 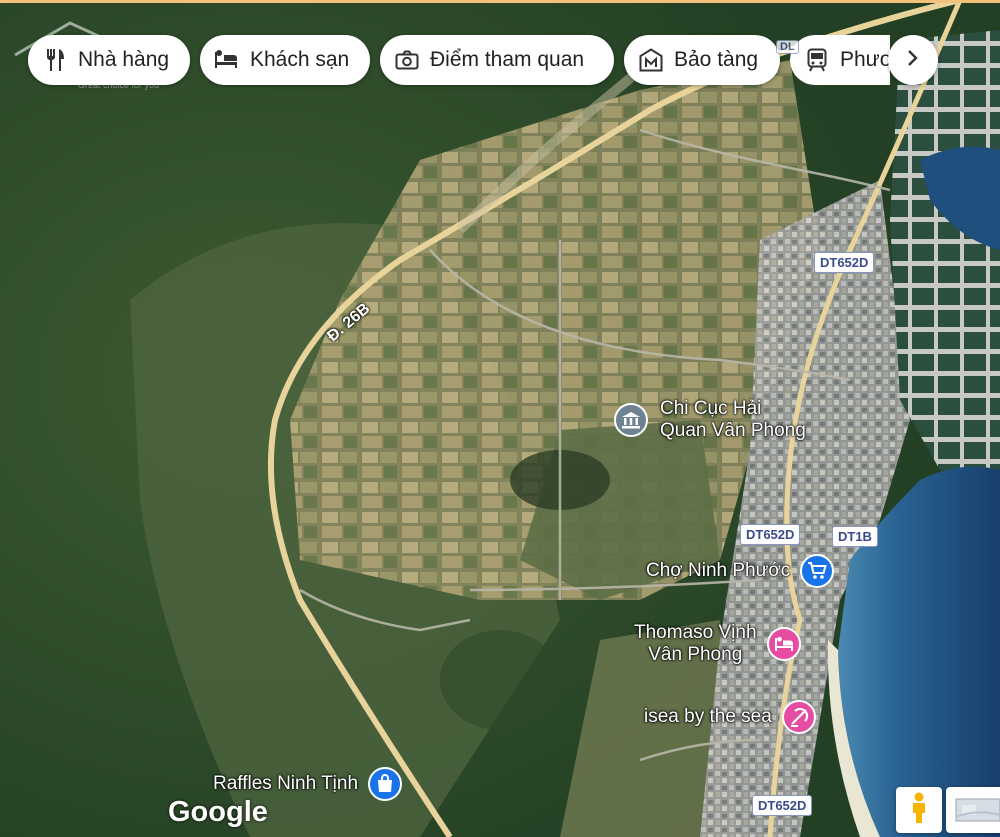 What do you see at coordinates (218, 812) in the screenshot?
I see `google-logo: Google` at bounding box center [218, 812].